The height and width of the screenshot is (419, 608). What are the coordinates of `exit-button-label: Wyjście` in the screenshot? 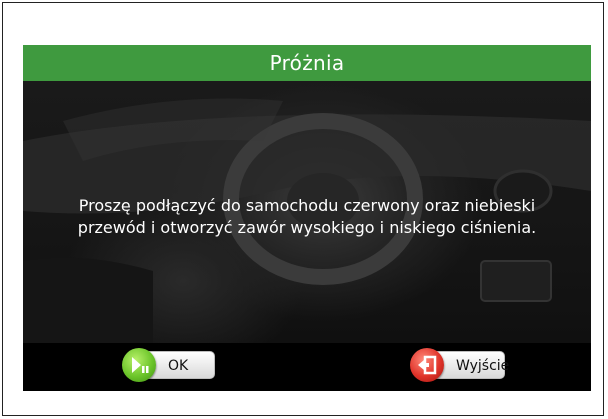 It's located at (483, 366).